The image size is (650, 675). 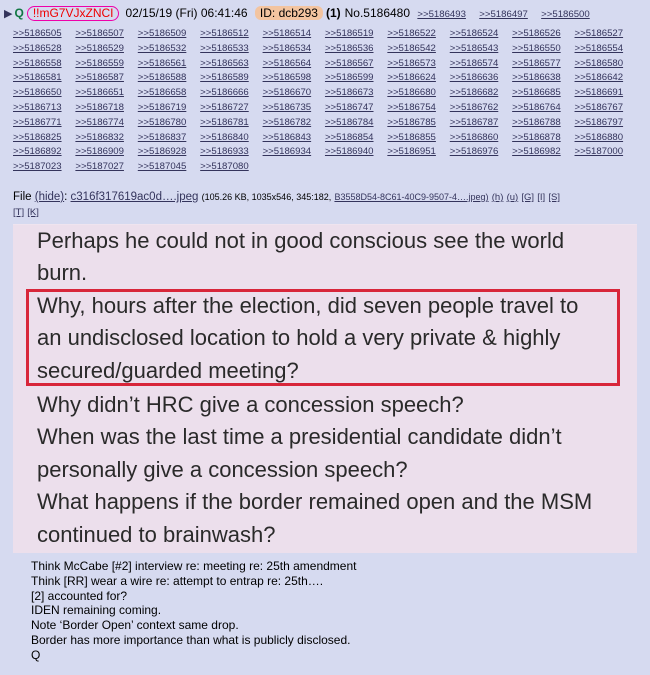 What do you see at coordinates (294, 78) in the screenshot?
I see `reply-link: >>5186598` at bounding box center [294, 78].